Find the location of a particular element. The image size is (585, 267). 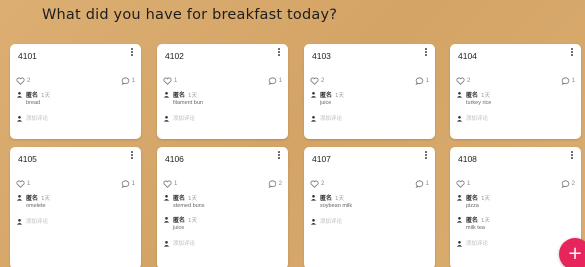

card-header: 4106 is located at coordinates (222, 158).